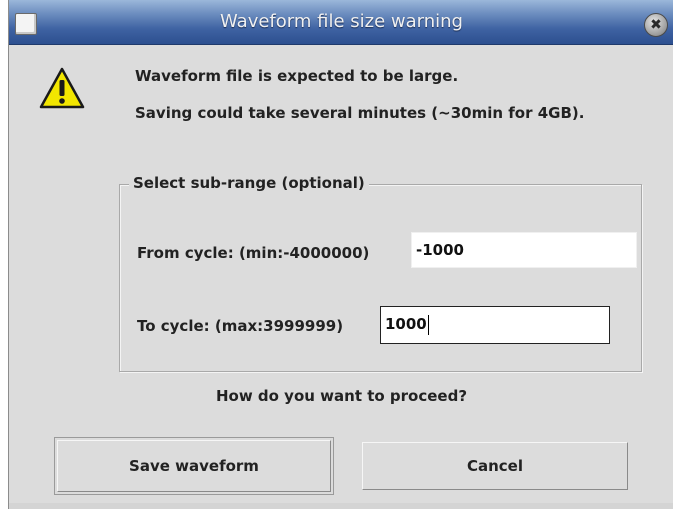 The image size is (673, 509). I want to click on from-cycle-value: -1000, so click(440, 250).